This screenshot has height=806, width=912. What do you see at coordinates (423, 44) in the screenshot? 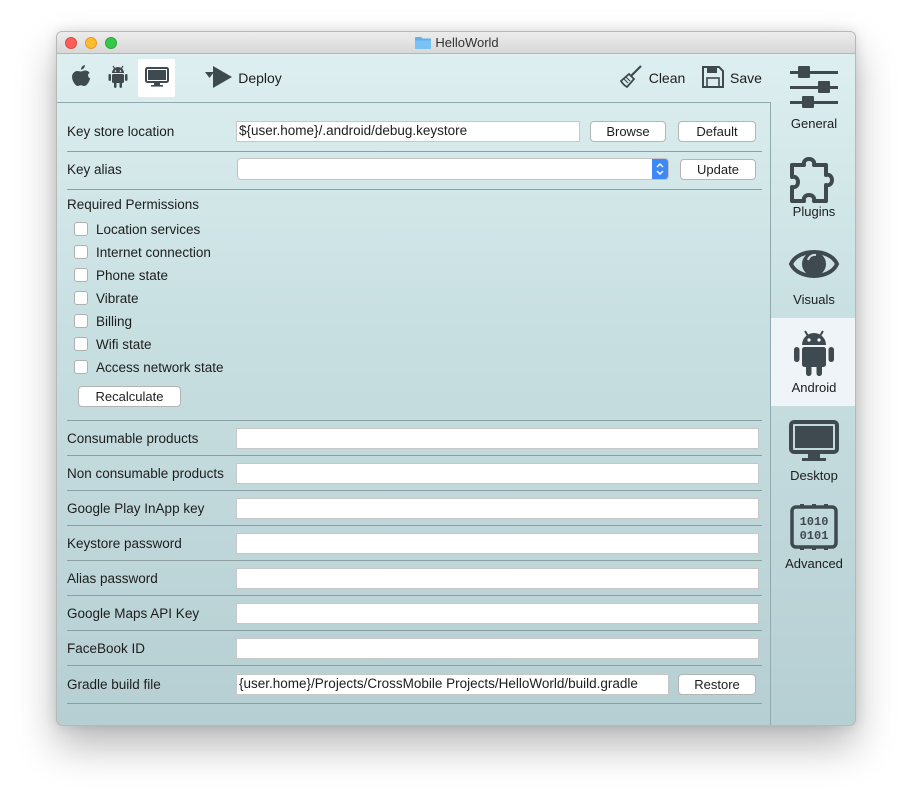
I see `folder-icon` at bounding box center [423, 44].